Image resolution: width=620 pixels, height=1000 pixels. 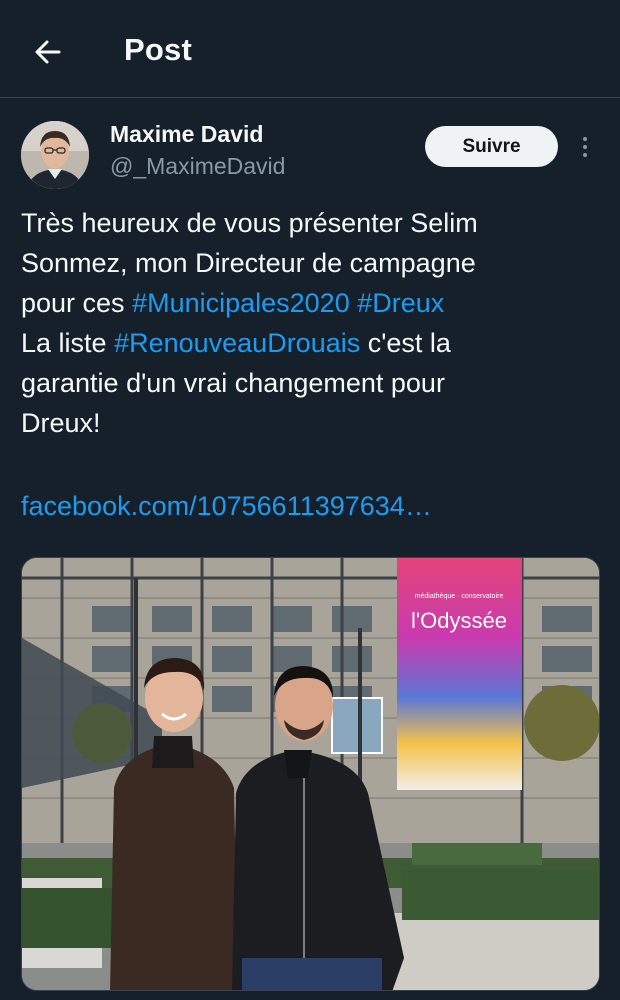 I want to click on arrow-left-icon, so click(x=48, y=52).